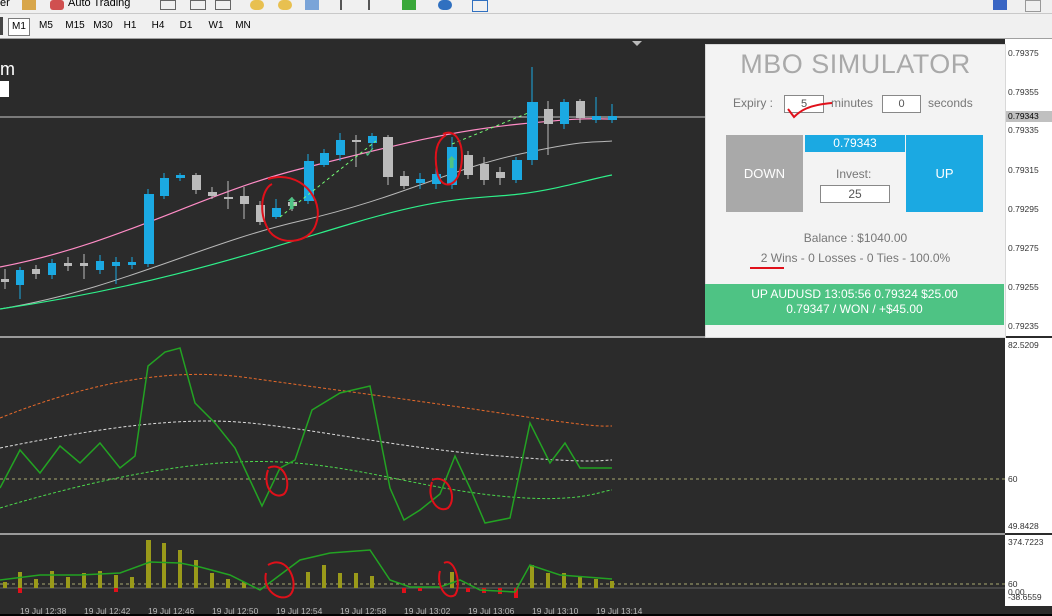 This screenshot has height=616, width=1052. I want to click on axis-label: 82.5209, so click(1023, 345).